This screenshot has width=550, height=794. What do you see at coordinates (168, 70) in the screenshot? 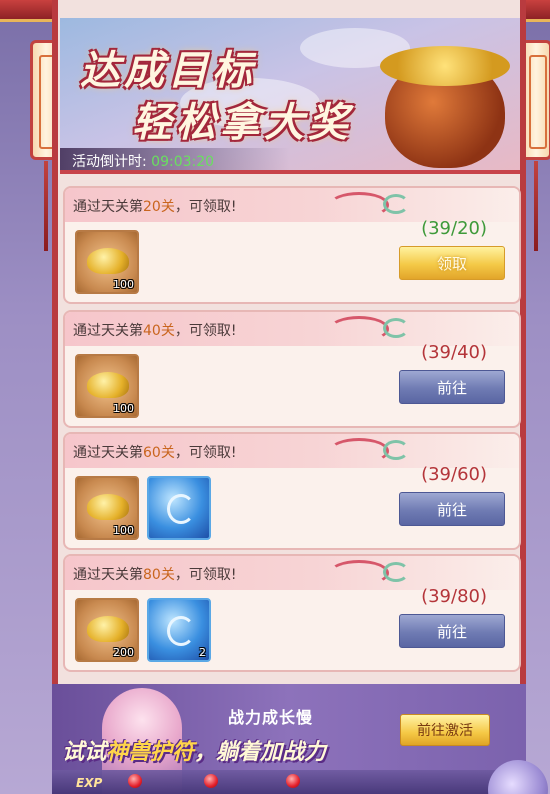
I see `banner-title-line1: 达成目标` at bounding box center [168, 70].